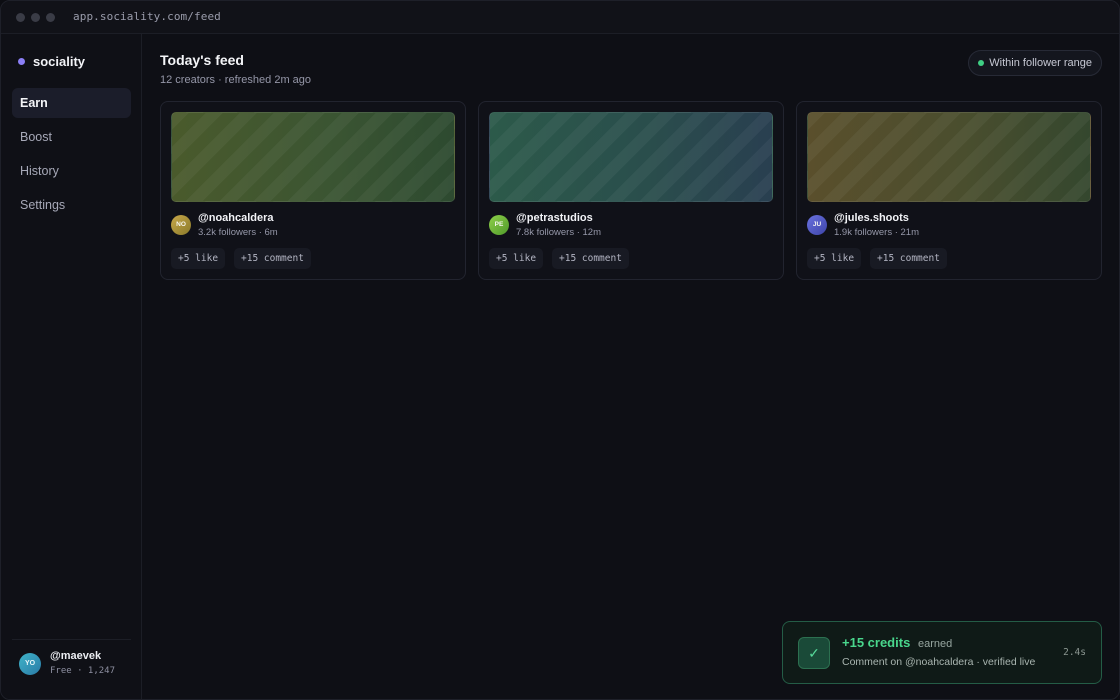 This screenshot has width=1120, height=700. What do you see at coordinates (554, 218) in the screenshot?
I see `creator-handle: @petrastudios` at bounding box center [554, 218].